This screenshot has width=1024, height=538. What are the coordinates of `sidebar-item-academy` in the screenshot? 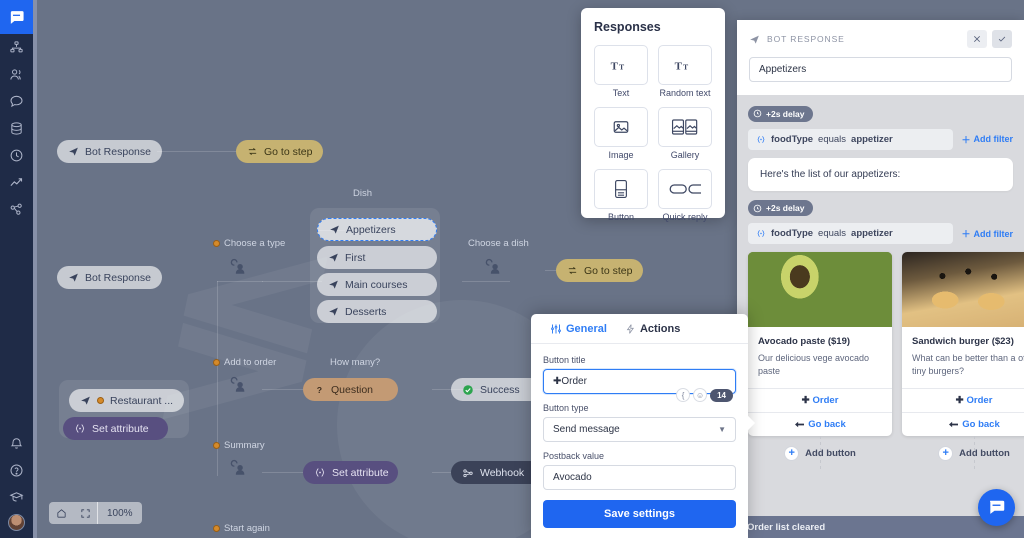 It's located at (16, 497).